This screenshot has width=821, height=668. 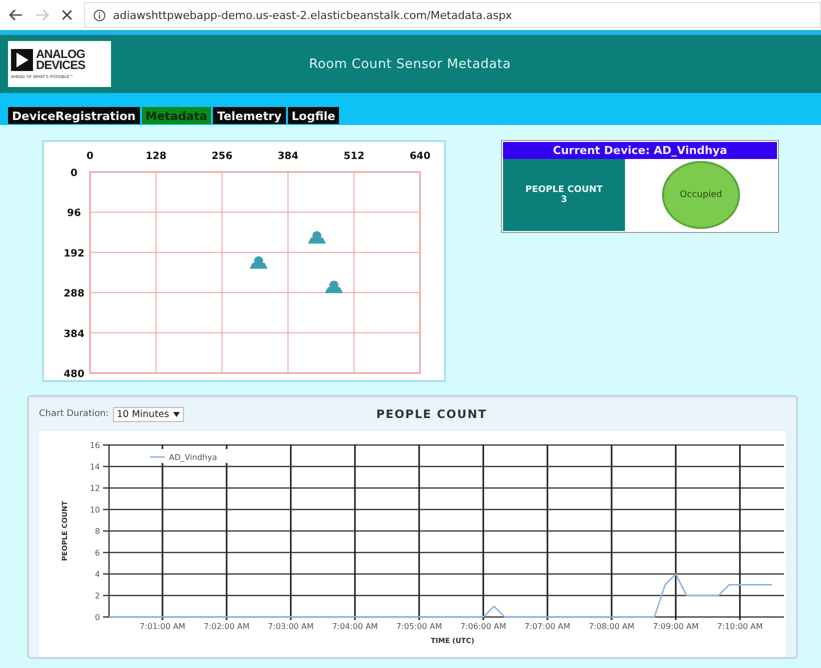 I want to click on logo-line: ANALOG, so click(x=60, y=54).